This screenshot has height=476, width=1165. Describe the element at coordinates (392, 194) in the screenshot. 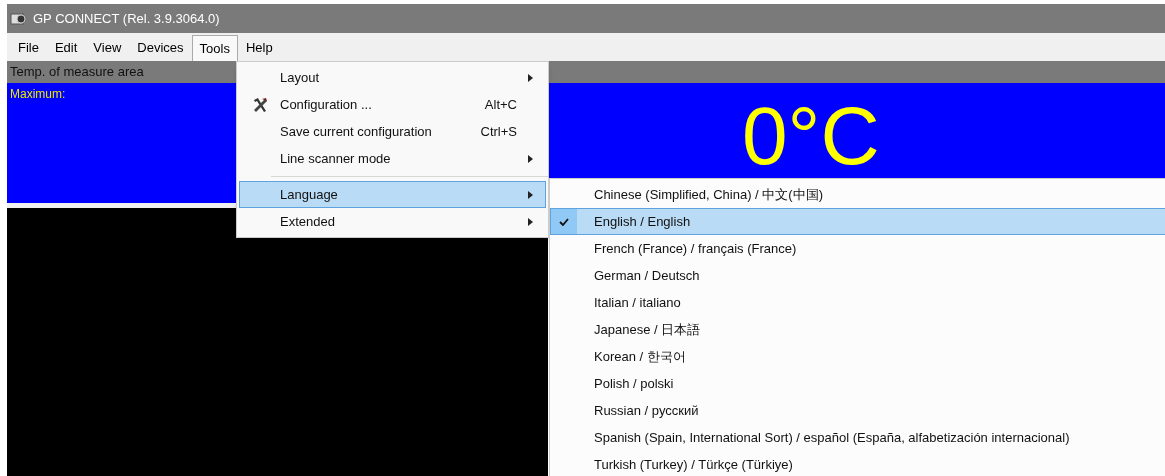

I see `menu-item: Language` at that location.